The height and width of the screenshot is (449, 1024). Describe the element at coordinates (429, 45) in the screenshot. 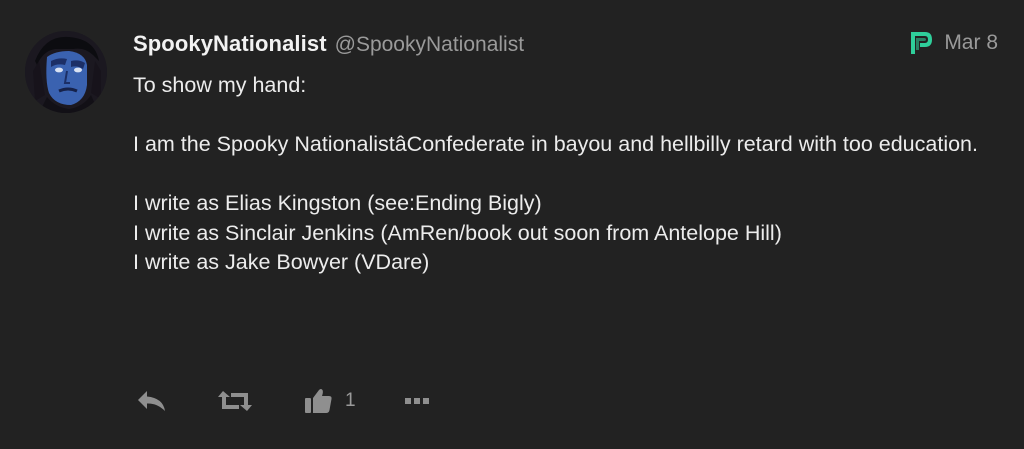

I see `user-handle: @SpookyNationalist` at that location.